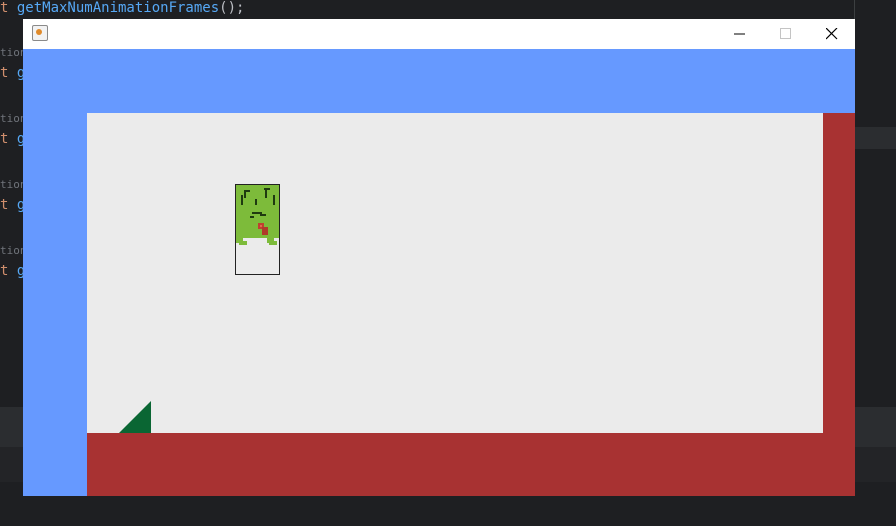  I want to click on player-sprite, so click(257, 229).